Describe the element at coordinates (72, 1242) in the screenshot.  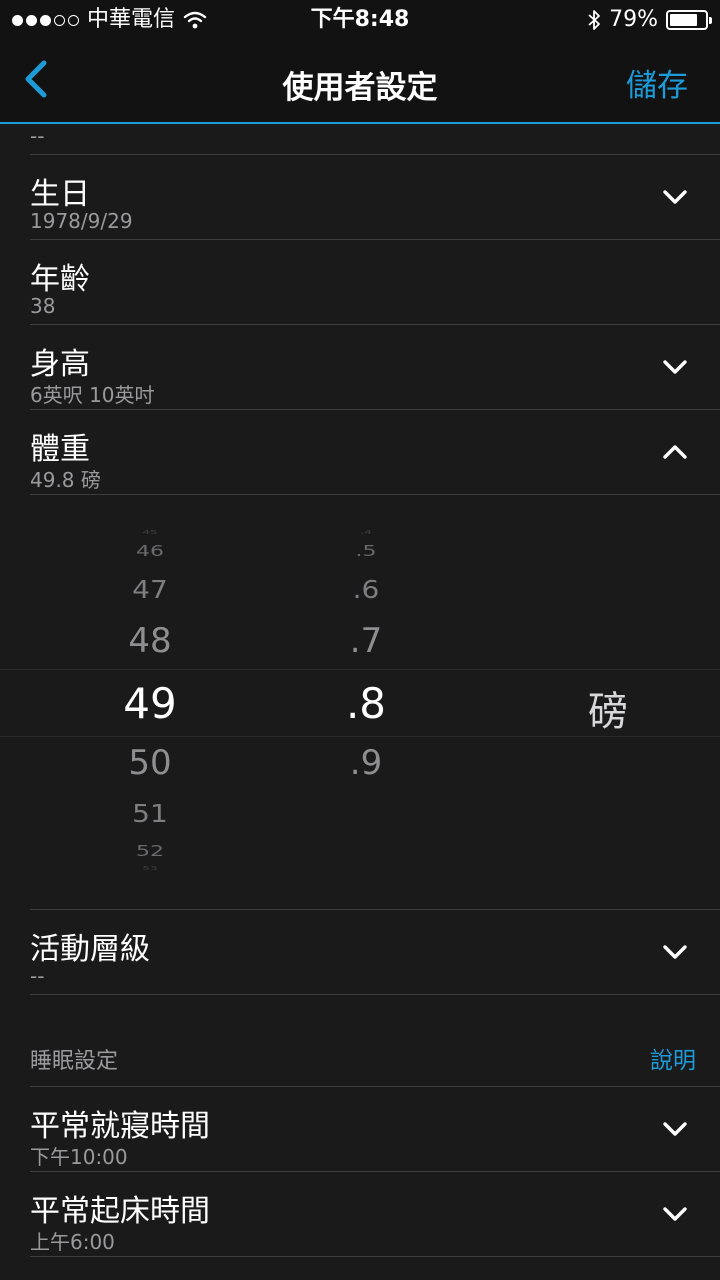
I see `wake-time-value: 上午6:00` at that location.